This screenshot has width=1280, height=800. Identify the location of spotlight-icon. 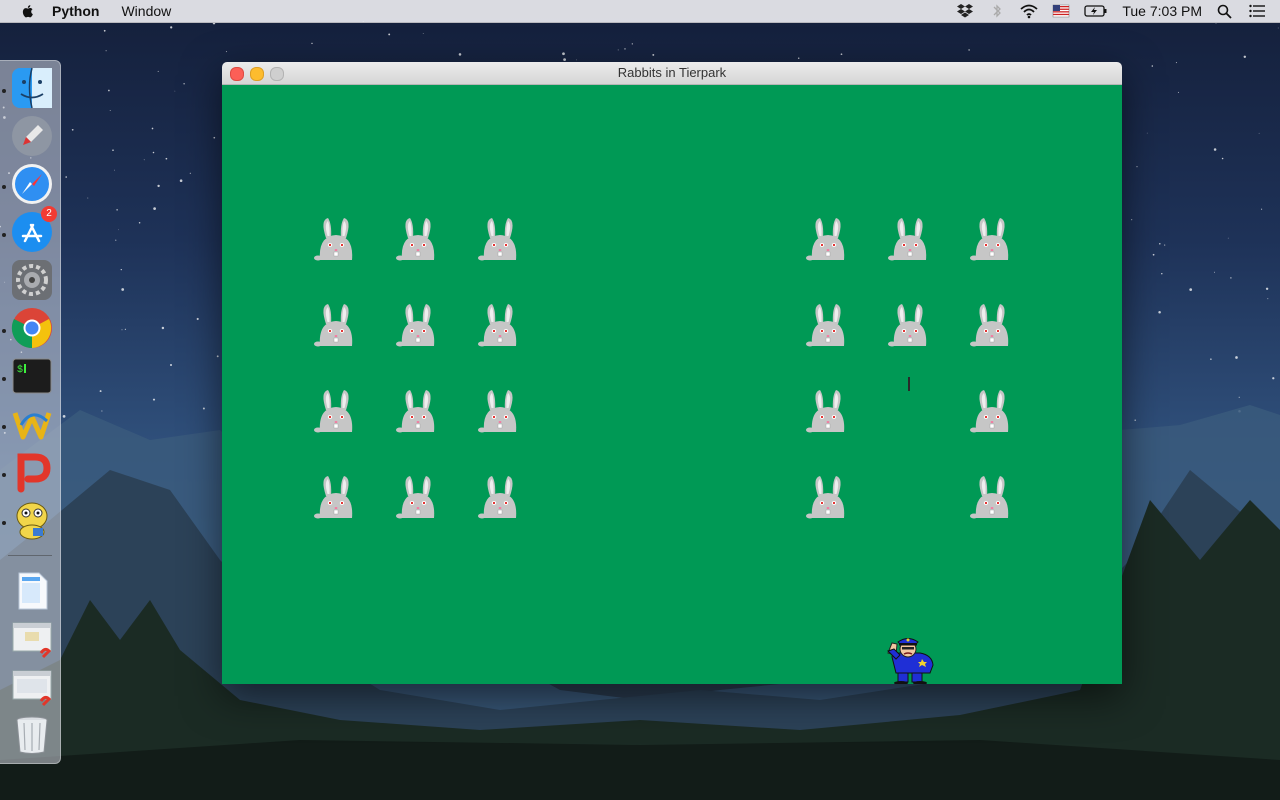
(1225, 11).